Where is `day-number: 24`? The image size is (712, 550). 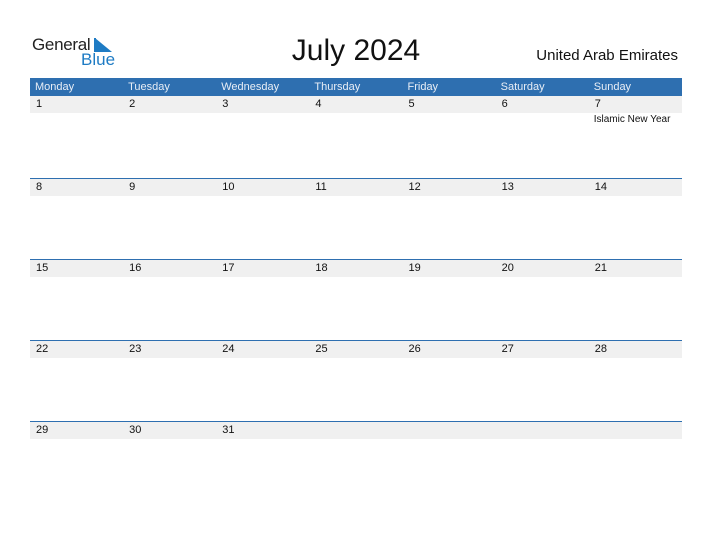 day-number: 24 is located at coordinates (228, 349).